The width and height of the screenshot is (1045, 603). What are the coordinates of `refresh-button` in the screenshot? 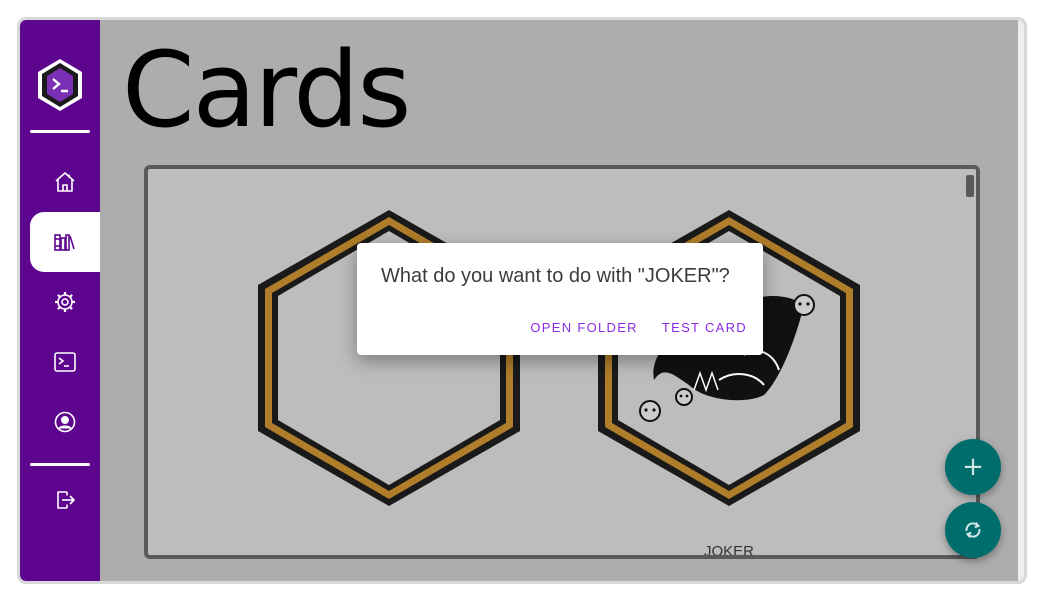 It's located at (973, 530).